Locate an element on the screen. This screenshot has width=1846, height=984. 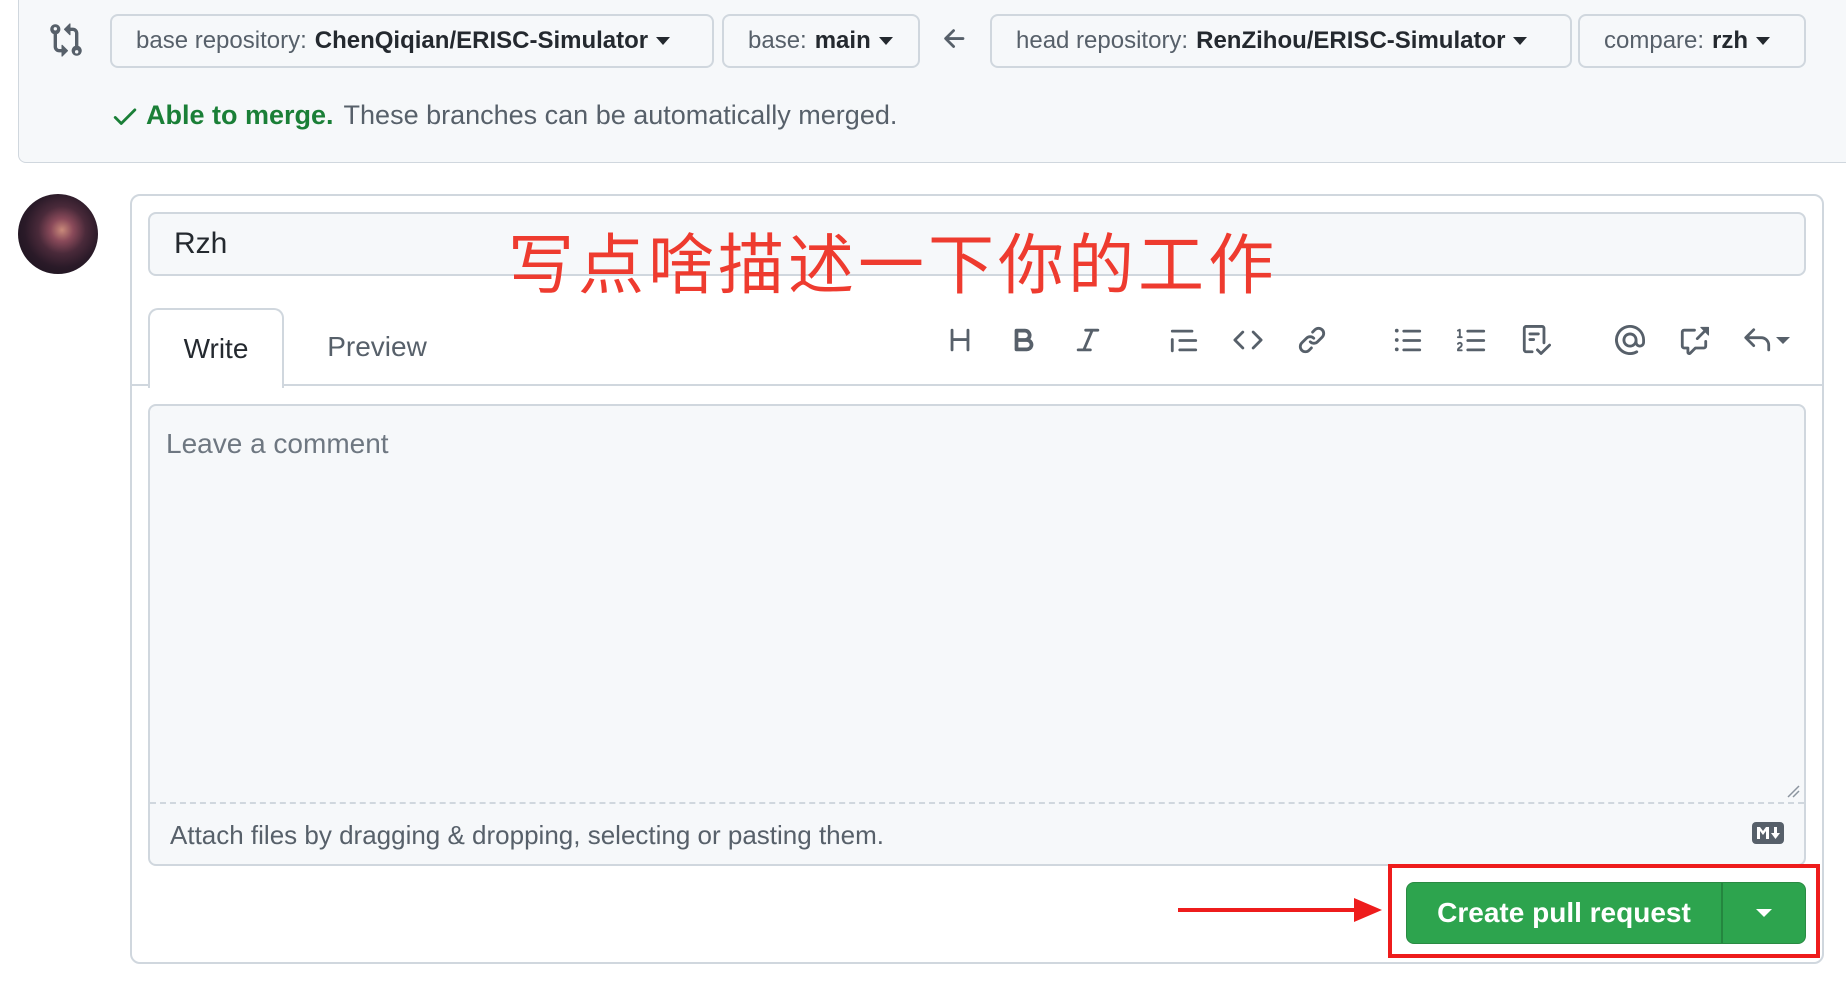
cross-reference-icon is located at coordinates (1694, 340).